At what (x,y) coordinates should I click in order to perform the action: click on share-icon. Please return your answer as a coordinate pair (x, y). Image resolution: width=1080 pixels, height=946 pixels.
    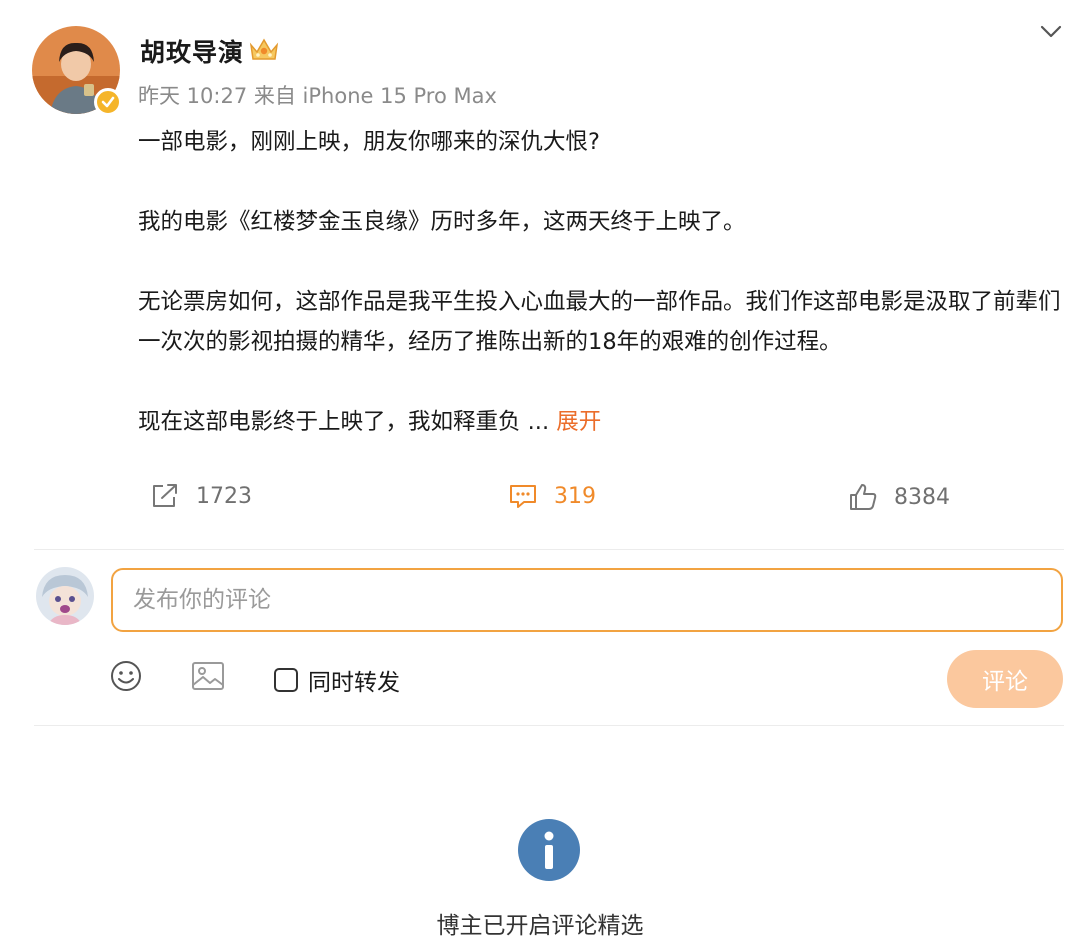
    Looking at the image, I should click on (165, 495).